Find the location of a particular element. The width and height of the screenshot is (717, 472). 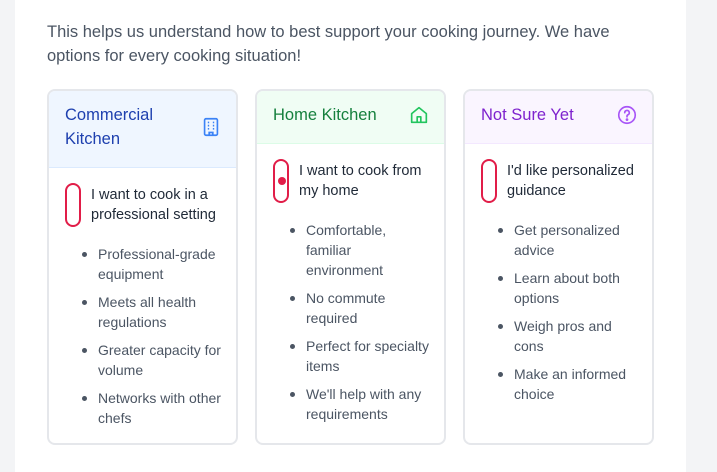

list-item: Get personalized advice is located at coordinates (567, 240).